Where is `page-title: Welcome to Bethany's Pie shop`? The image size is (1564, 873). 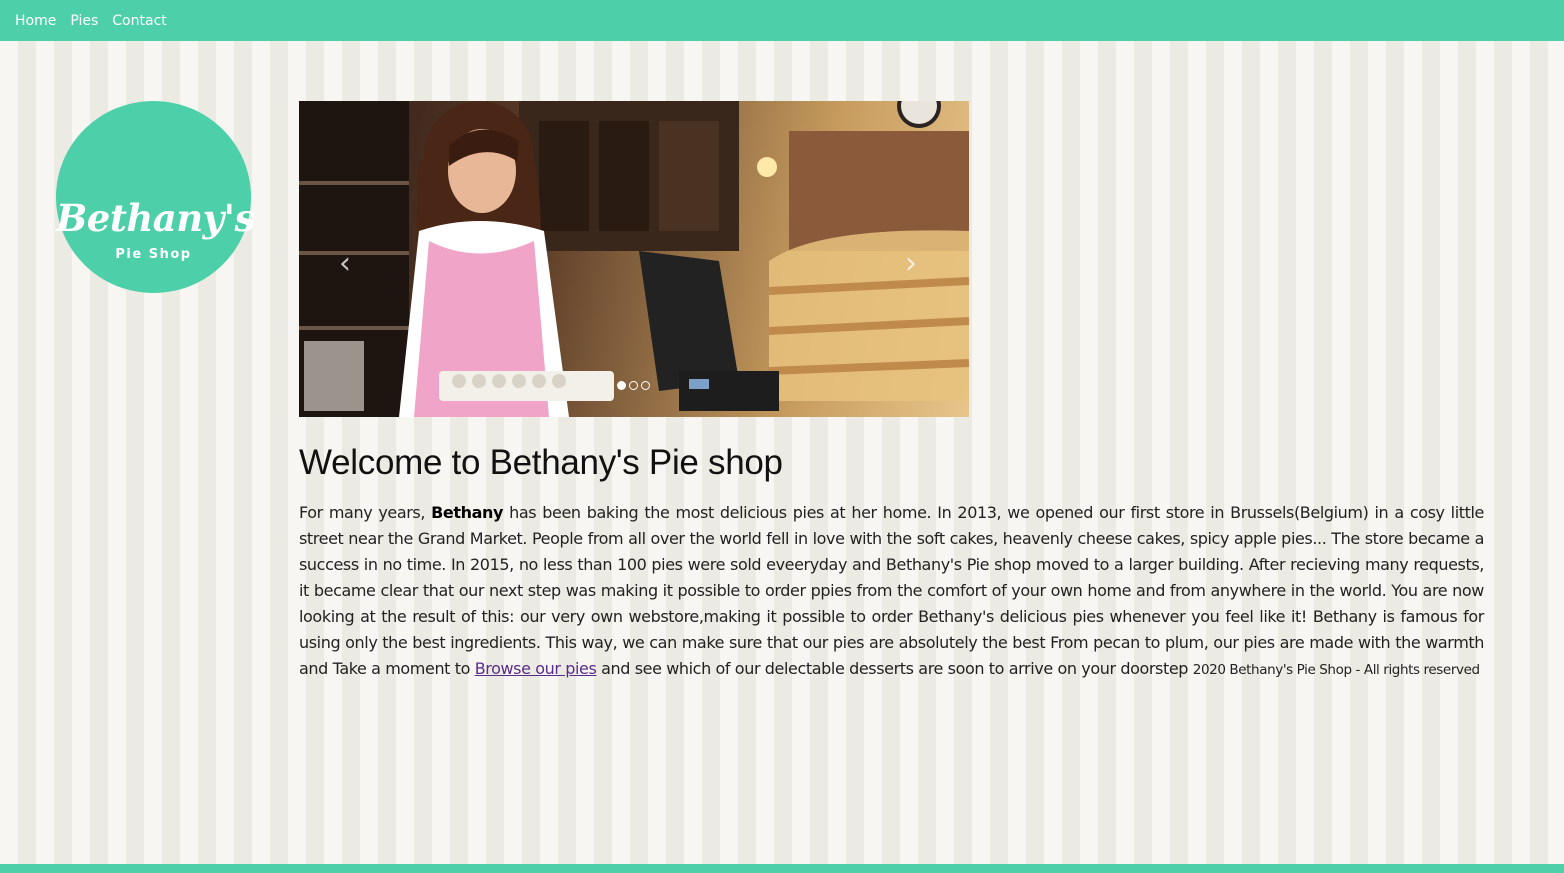 page-title: Welcome to Bethany's Pie shop is located at coordinates (541, 462).